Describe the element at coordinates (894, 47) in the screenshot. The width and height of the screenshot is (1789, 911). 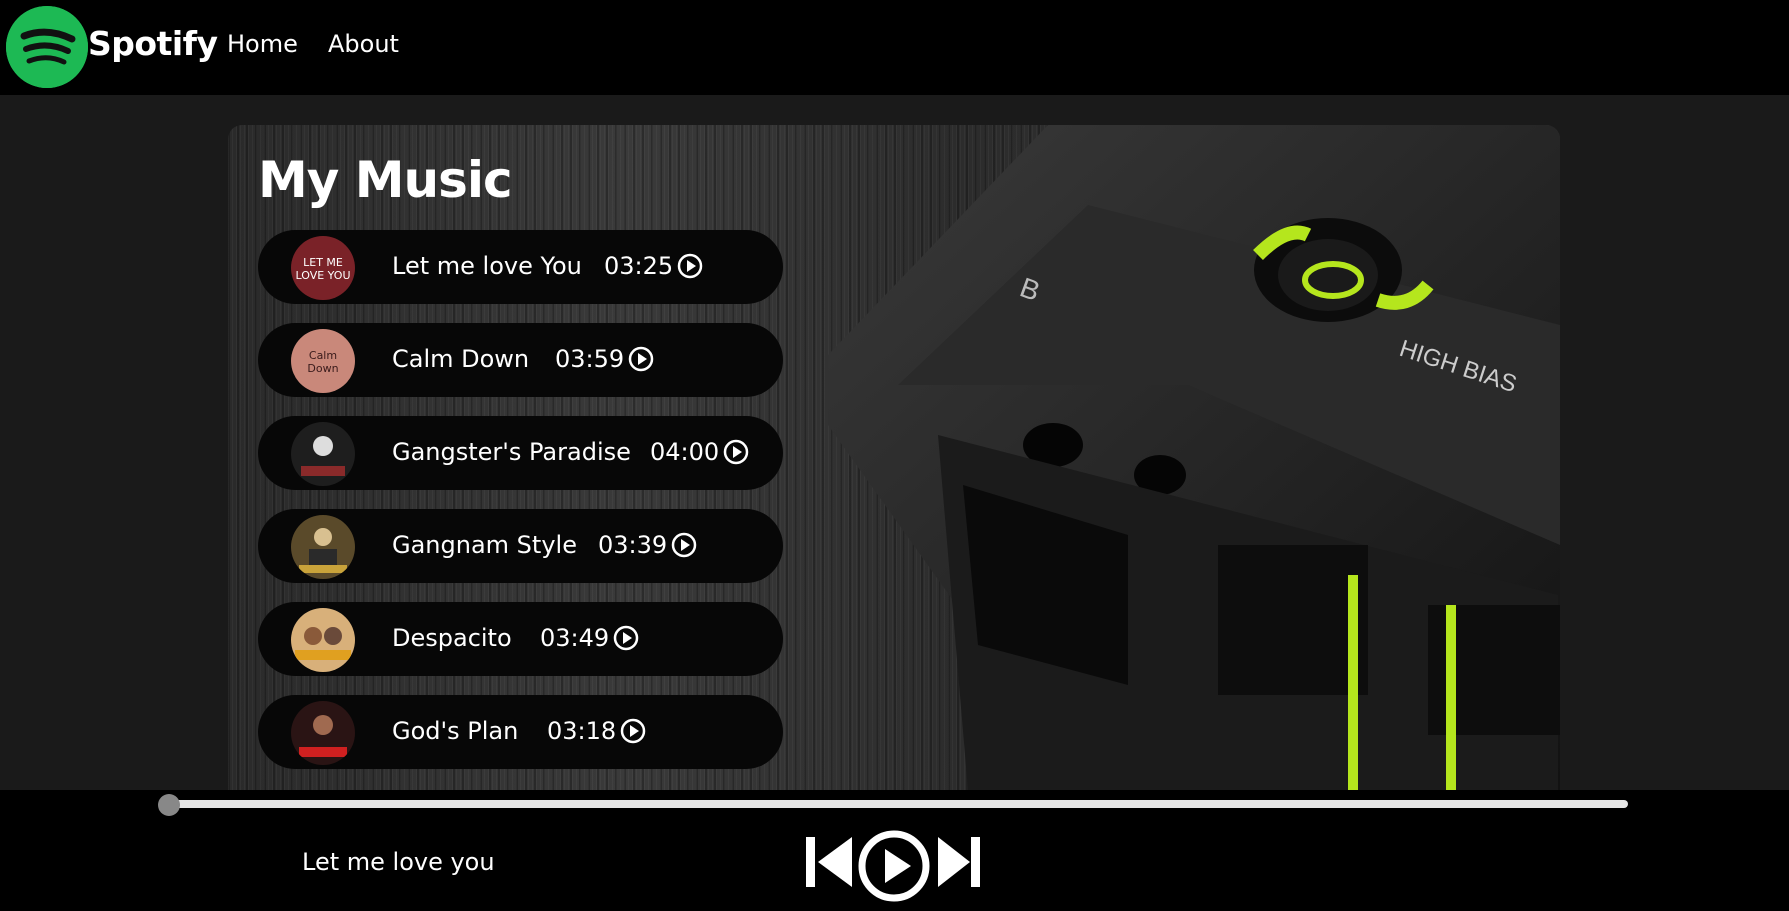
I see `navbar: Spotify Home About` at that location.